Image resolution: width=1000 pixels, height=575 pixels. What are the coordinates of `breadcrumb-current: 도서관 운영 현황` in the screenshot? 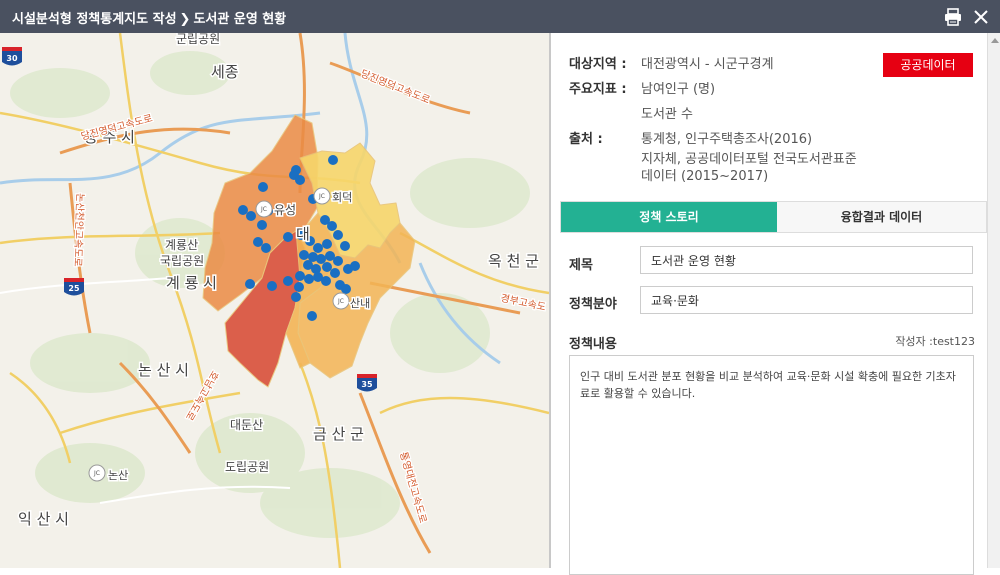 It's located at (240, 19).